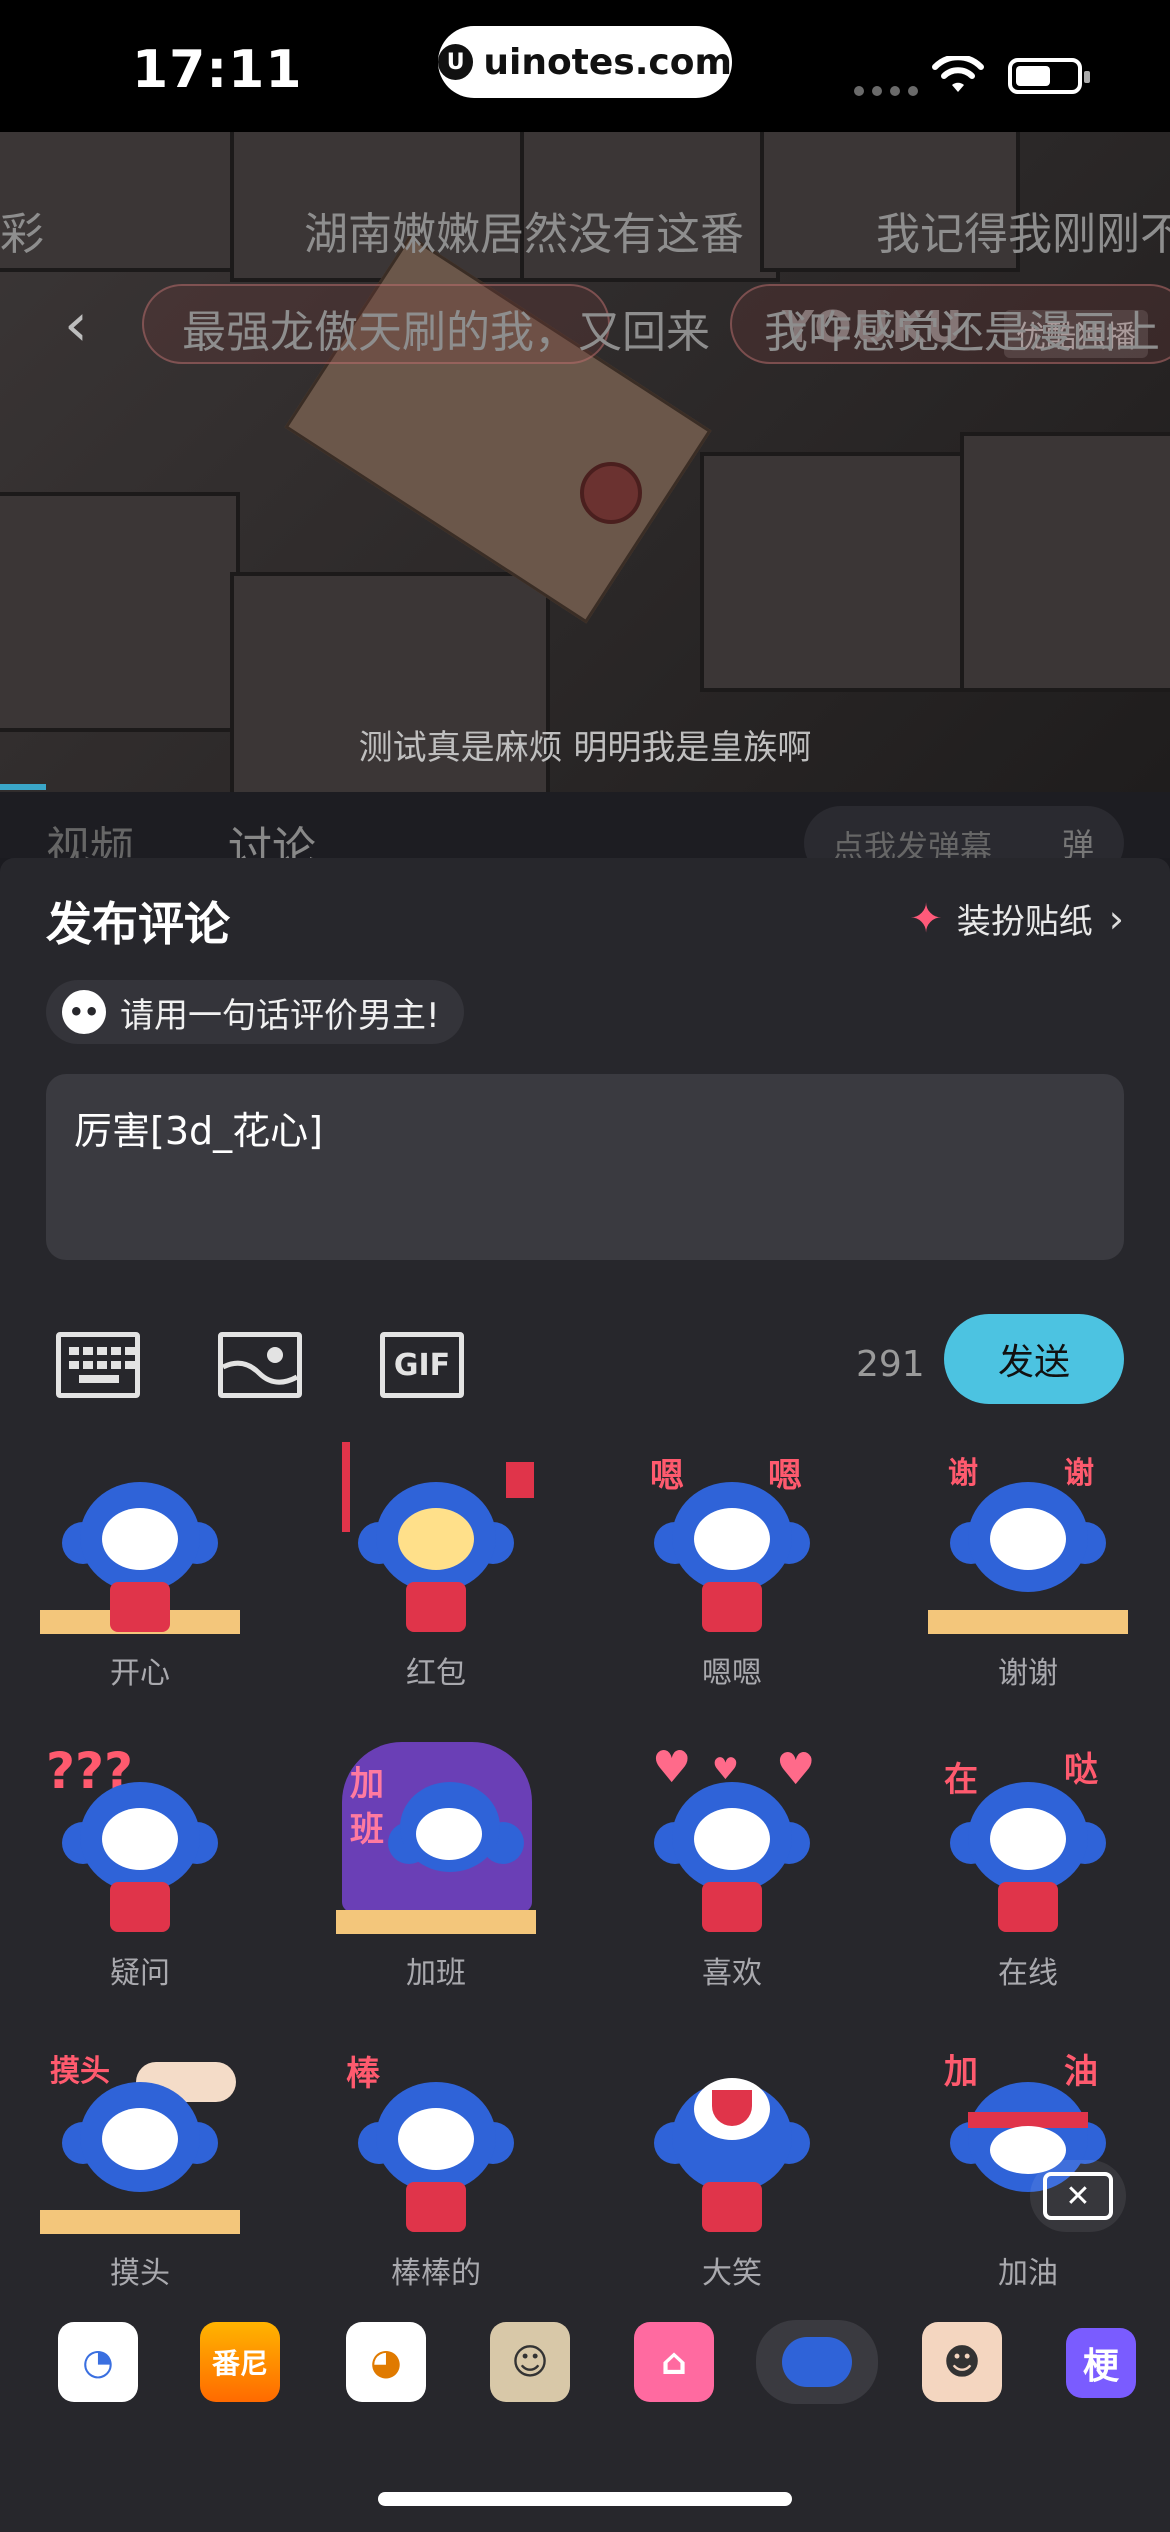 The width and height of the screenshot is (1170, 2532). Describe the element at coordinates (1101, 2363) in the screenshot. I see `pack-meme-icon: 梗` at that location.